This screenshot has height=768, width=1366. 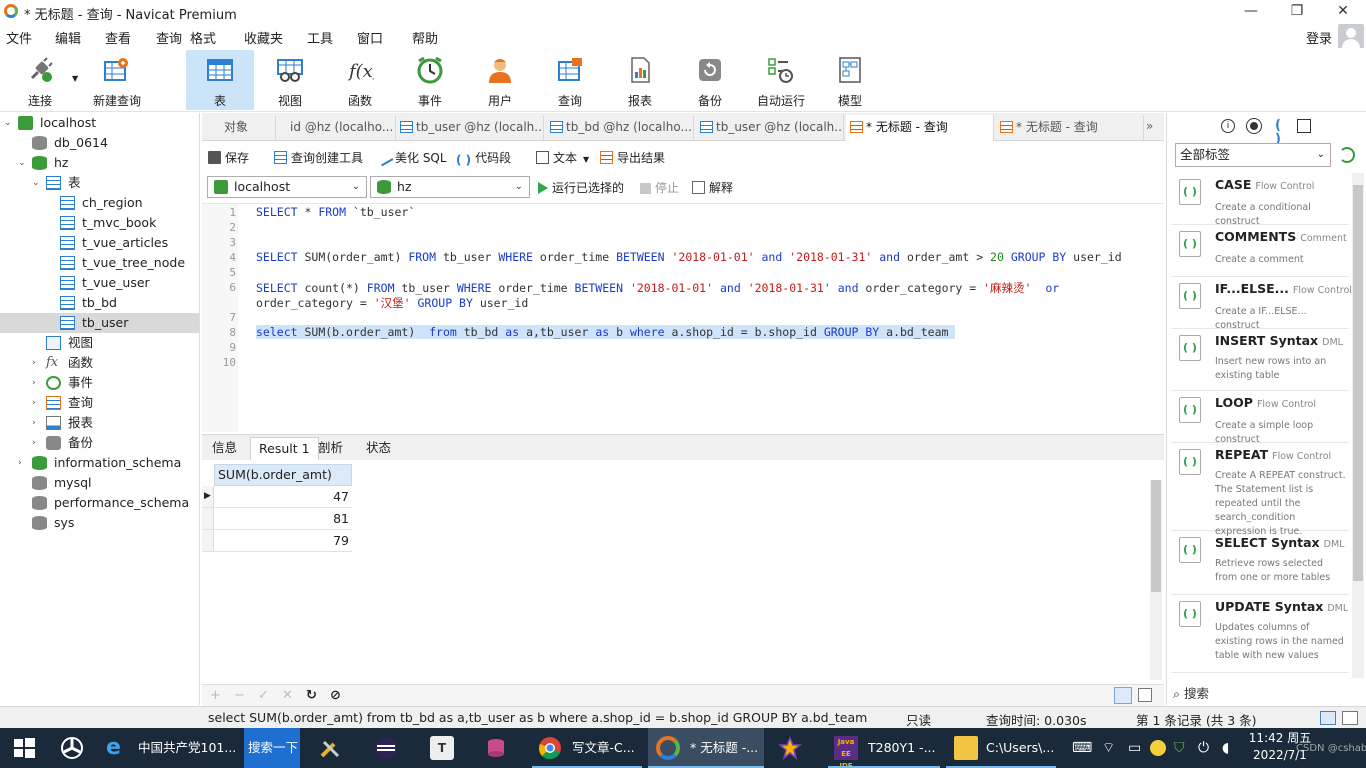 I want to click on tray-app-icon, so click(x=1158, y=748).